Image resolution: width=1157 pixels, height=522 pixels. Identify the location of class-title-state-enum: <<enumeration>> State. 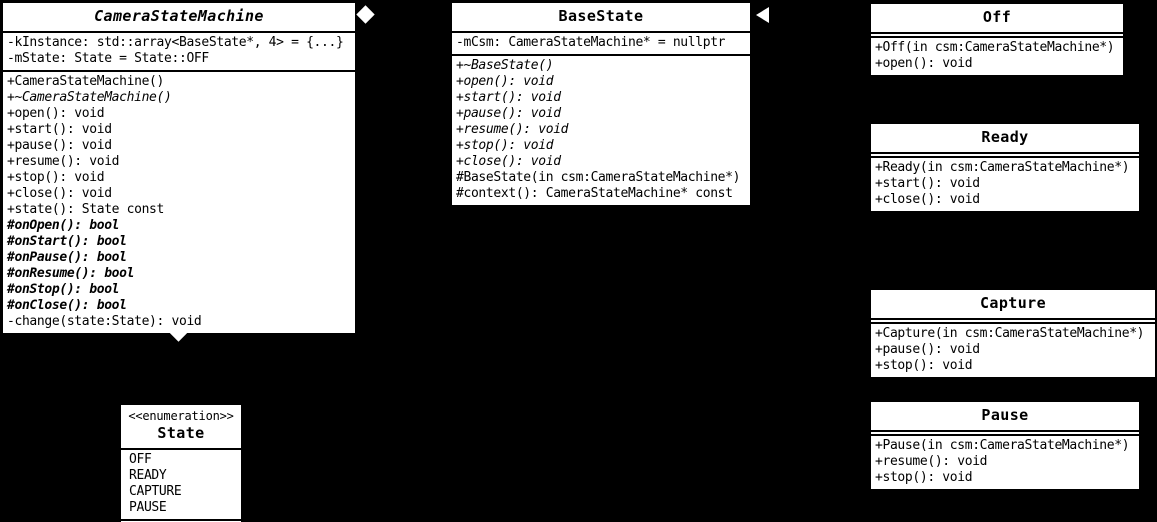
(181, 426).